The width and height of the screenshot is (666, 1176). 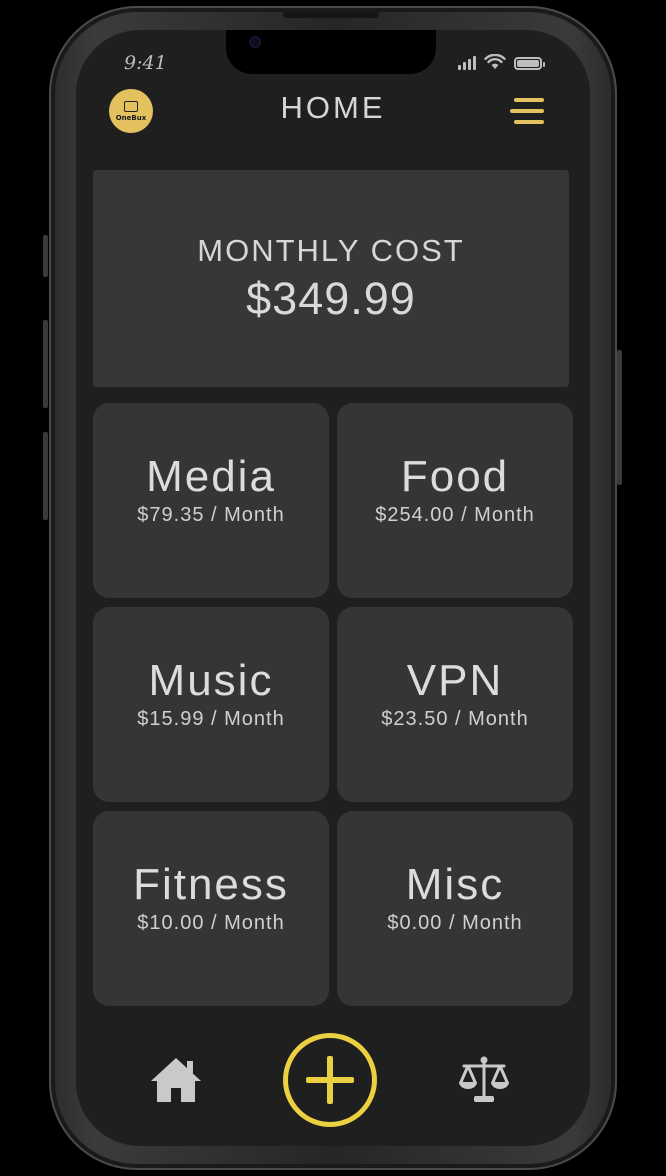 What do you see at coordinates (145, 63) in the screenshot?
I see `status-time: 9:41` at bounding box center [145, 63].